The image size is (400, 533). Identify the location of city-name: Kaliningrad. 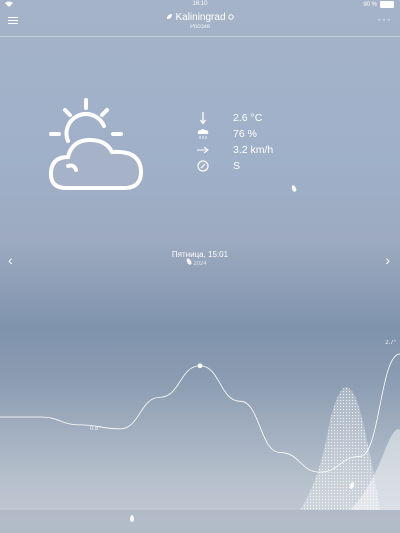
(200, 17).